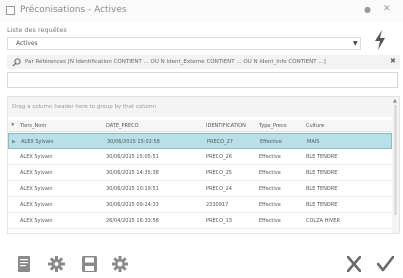 Image resolution: width=403 pixels, height=278 pixels. What do you see at coordinates (132, 205) in the screenshot?
I see `cell-date-preco: 30/06/2015 09:24:33` at bounding box center [132, 205].